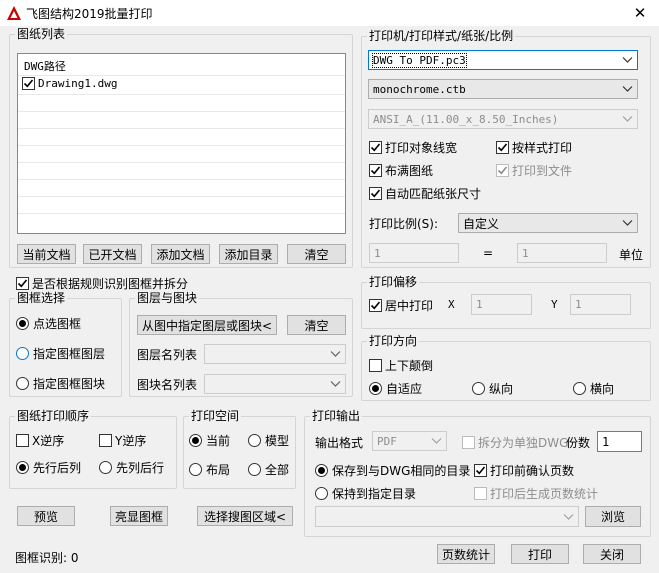 The image size is (659, 573). I want to click on offset-y-input: 1, so click(600, 304).